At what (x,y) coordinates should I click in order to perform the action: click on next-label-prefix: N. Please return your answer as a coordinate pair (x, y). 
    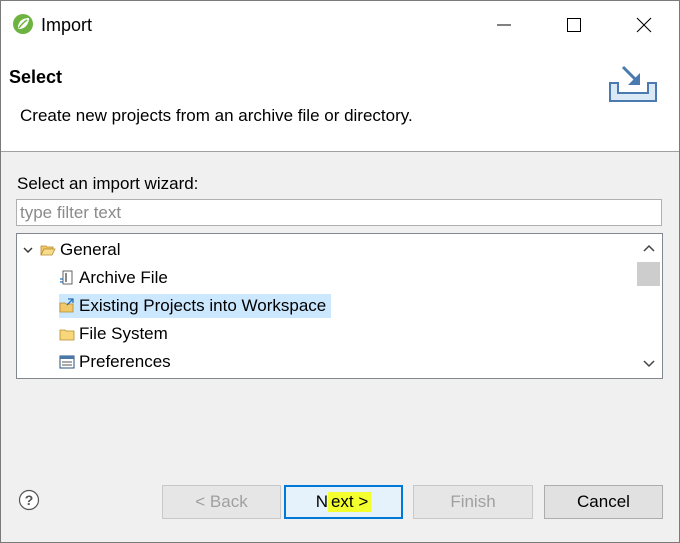
    Looking at the image, I should click on (321, 501).